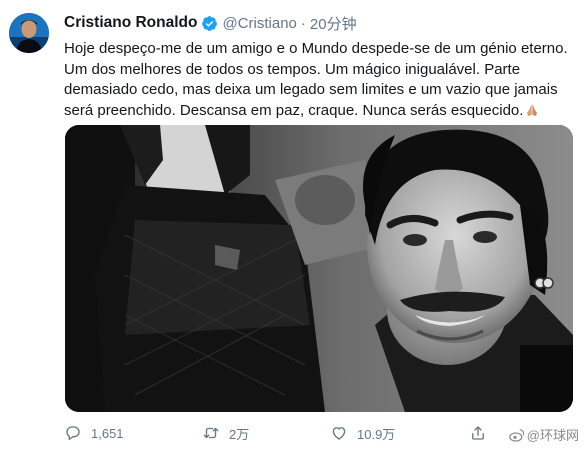 This screenshot has height=454, width=585. I want to click on weibo-icon, so click(516, 435).